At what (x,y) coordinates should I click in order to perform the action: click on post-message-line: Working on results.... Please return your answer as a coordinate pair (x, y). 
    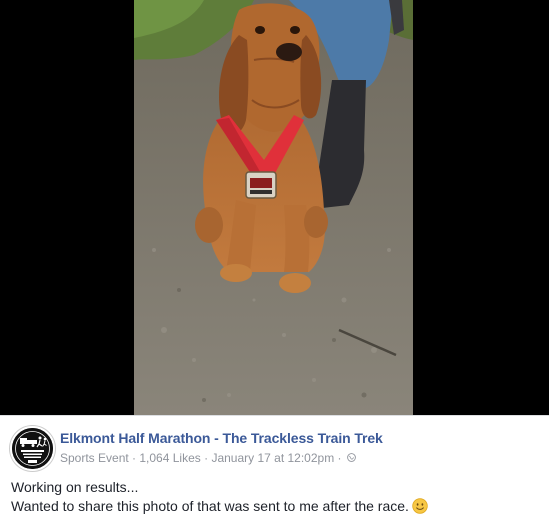
    Looking at the image, I should click on (75, 487).